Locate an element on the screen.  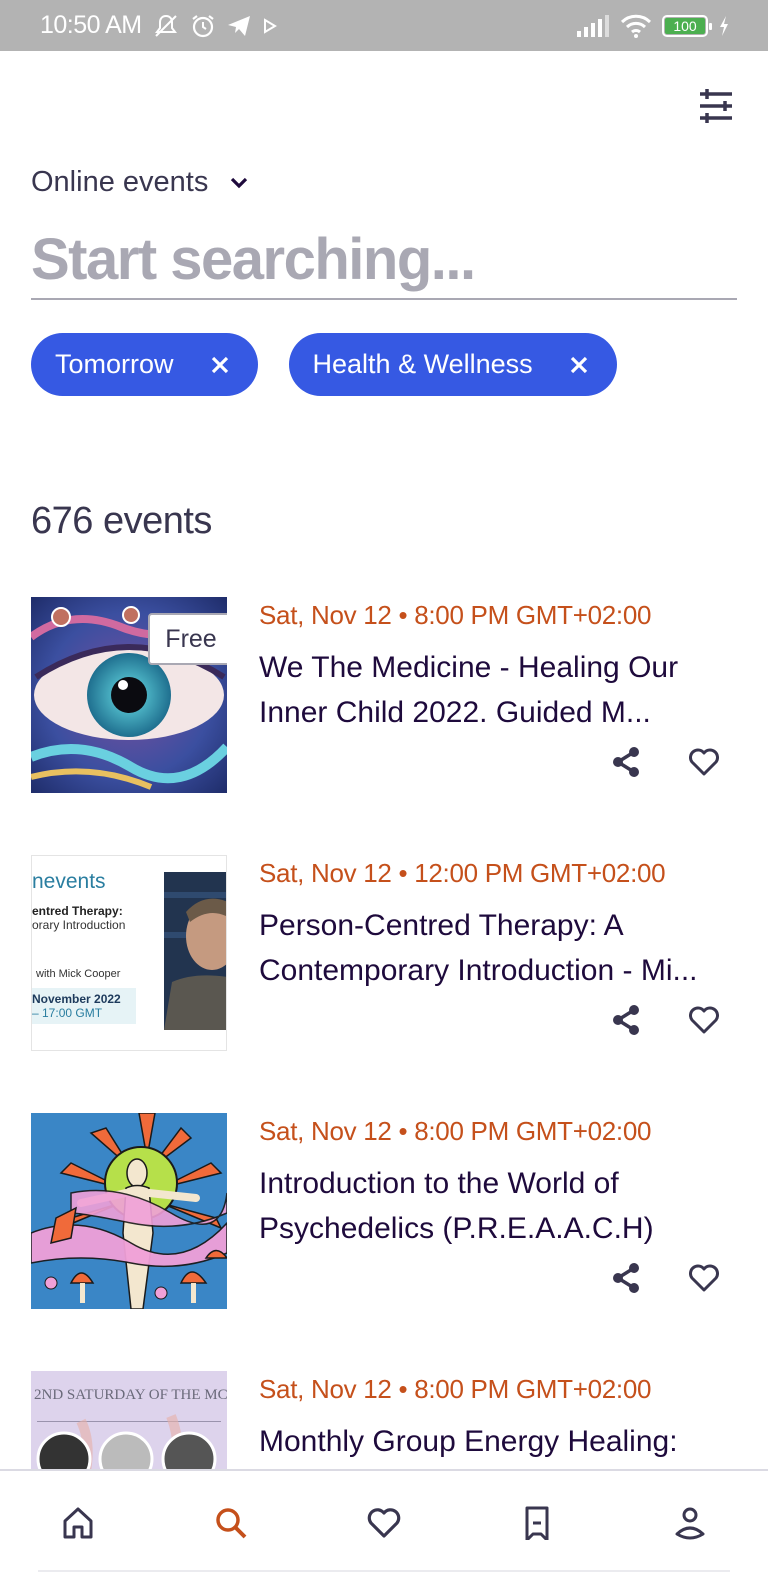
active-filters: Tomorrow Health & Wellness is located at coordinates (324, 364).